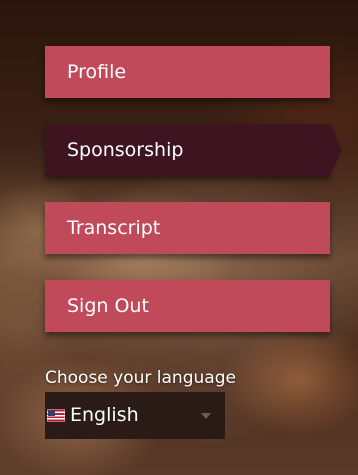  I want to click on language-selected-value: English, so click(104, 415).